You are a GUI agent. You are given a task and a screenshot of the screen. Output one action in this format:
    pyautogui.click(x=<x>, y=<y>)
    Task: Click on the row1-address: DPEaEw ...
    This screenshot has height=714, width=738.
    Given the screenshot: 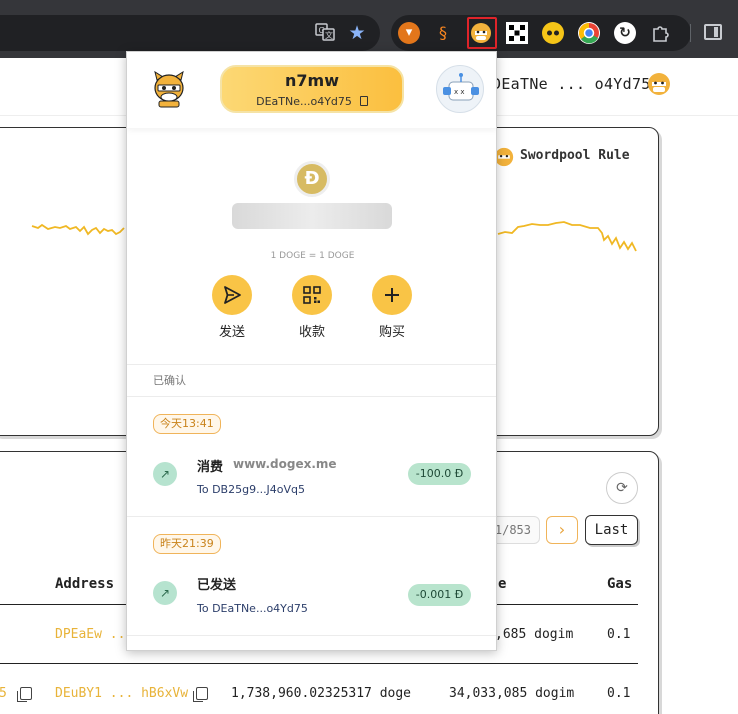 What is the action you would take?
    pyautogui.click(x=94, y=634)
    